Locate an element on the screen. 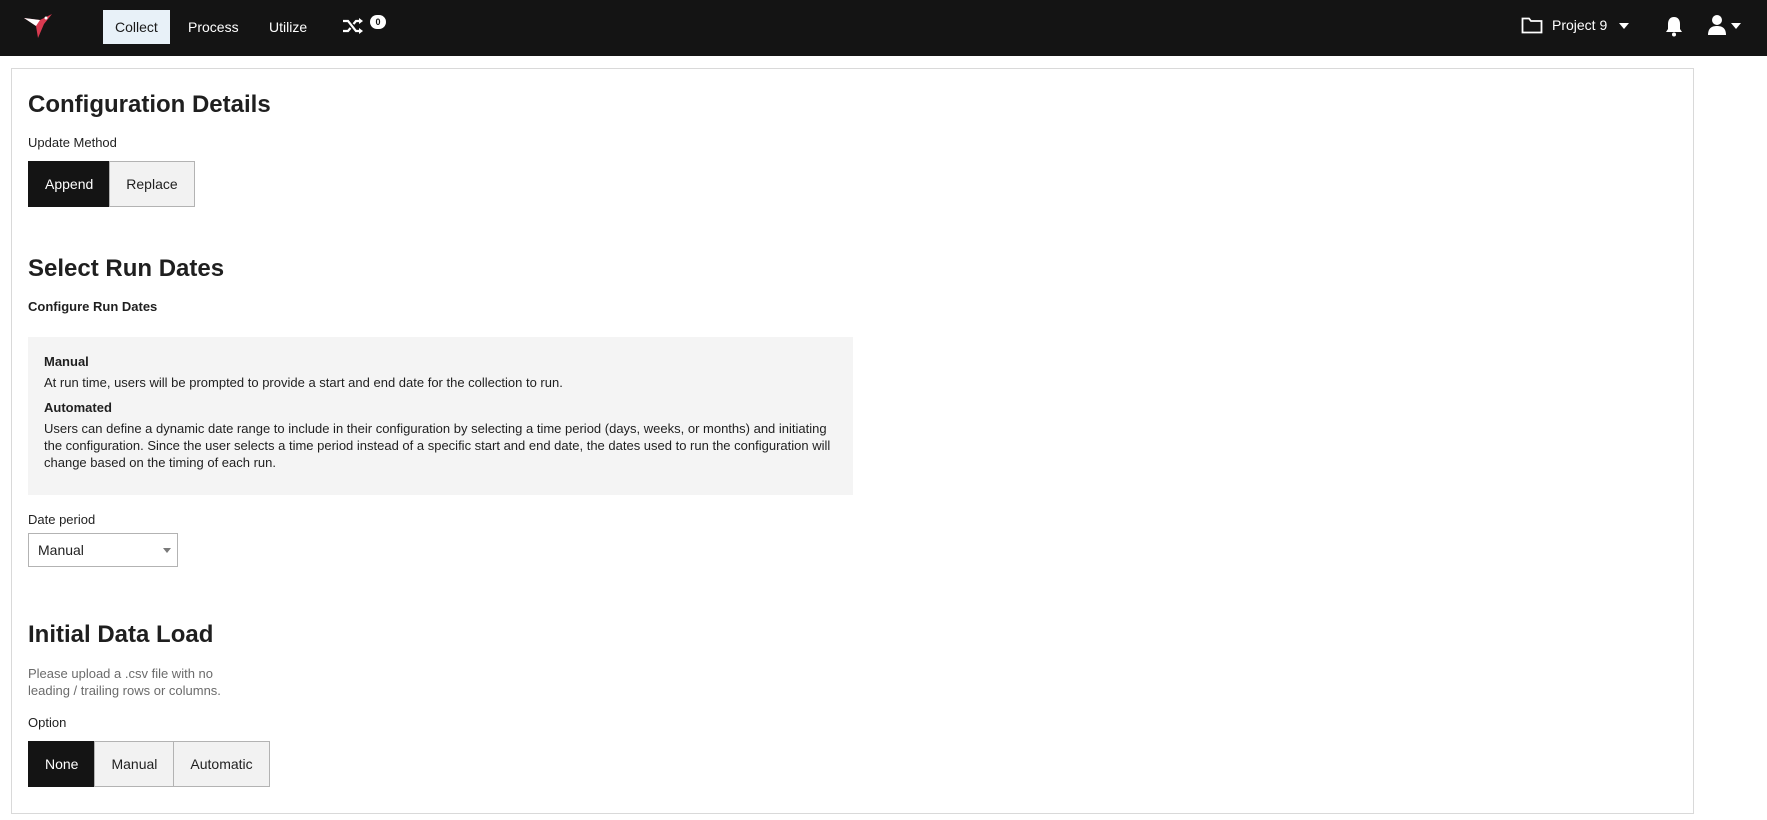 This screenshot has width=1767, height=820. user-icon is located at coordinates (1717, 25).